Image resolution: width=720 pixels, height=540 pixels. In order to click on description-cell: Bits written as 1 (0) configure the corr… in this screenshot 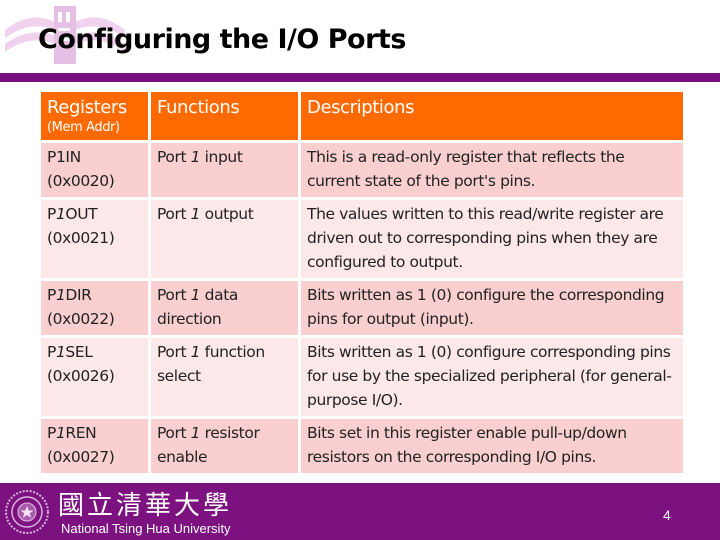, I will do `click(492, 308)`.